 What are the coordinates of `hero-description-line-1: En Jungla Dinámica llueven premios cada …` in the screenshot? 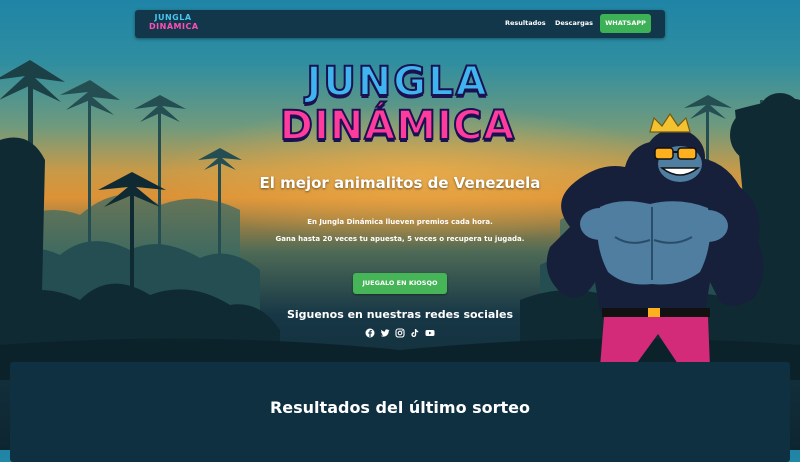 It's located at (400, 222).